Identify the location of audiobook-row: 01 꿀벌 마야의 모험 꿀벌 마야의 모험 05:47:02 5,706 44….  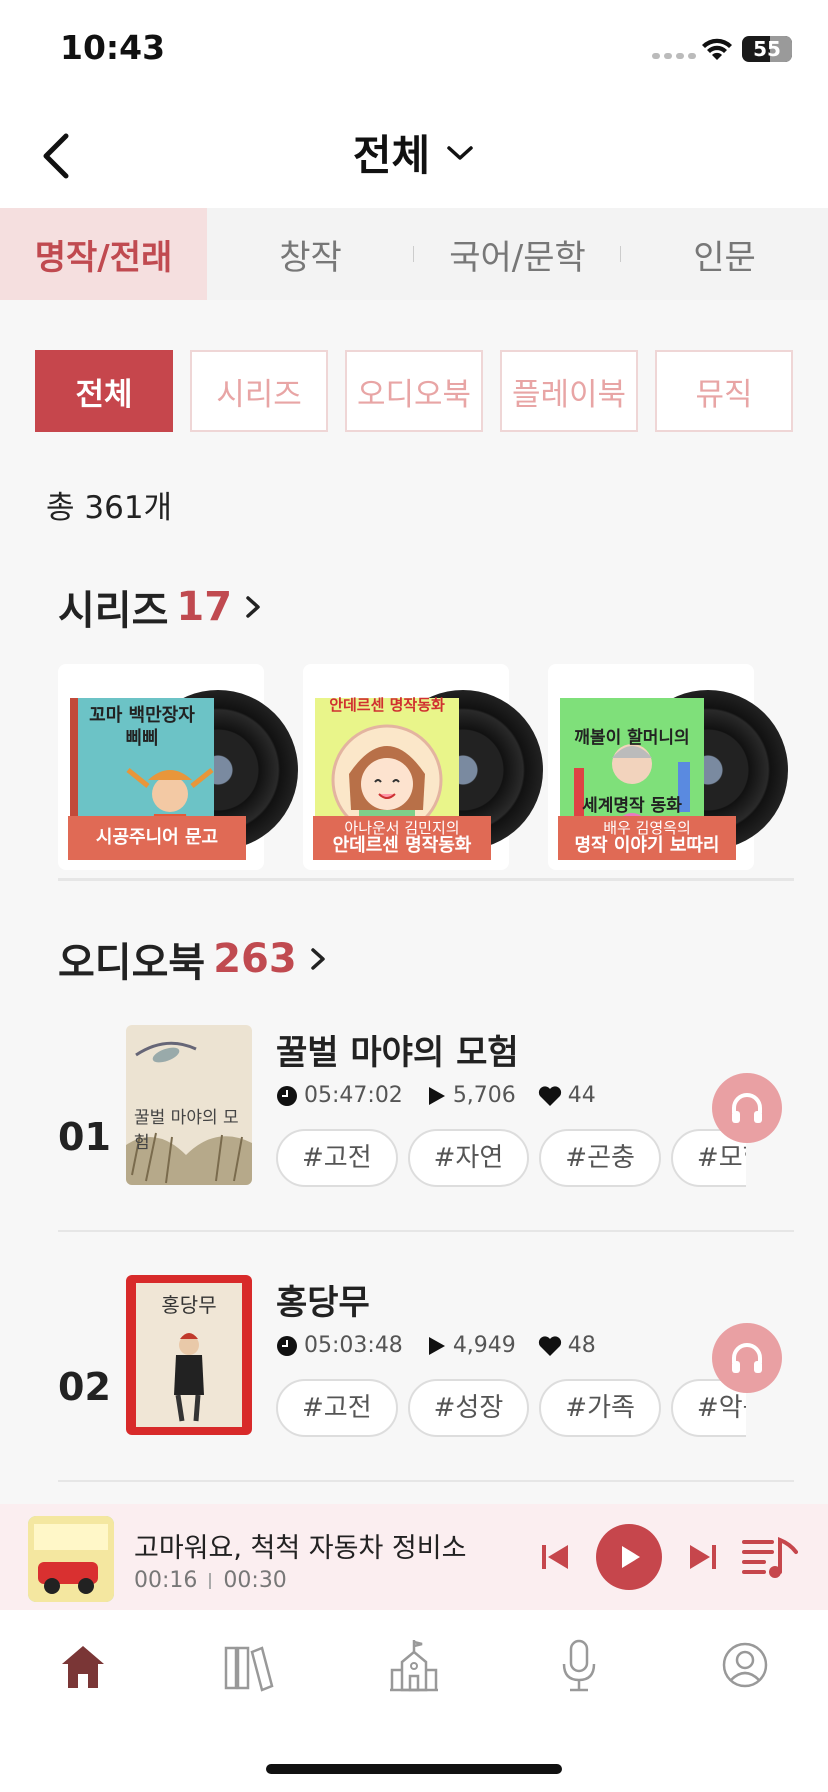
(414, 1135).